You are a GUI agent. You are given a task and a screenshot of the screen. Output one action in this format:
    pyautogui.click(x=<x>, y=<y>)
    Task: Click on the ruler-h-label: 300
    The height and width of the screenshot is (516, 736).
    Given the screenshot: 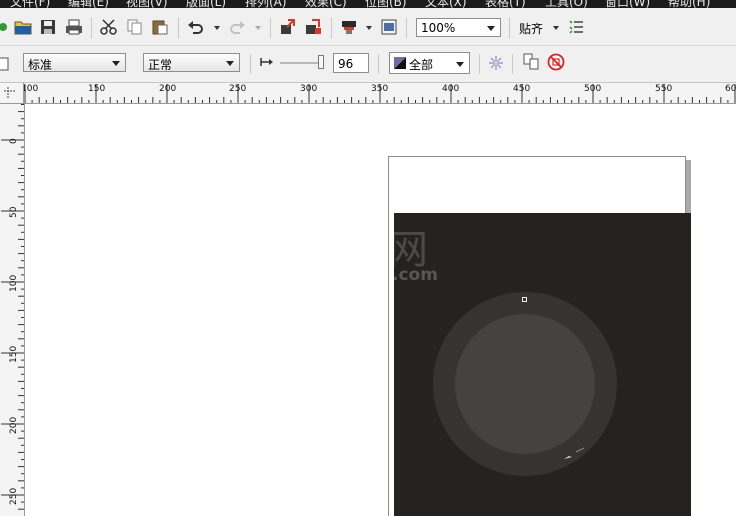 What is the action you would take?
    pyautogui.click(x=309, y=89)
    